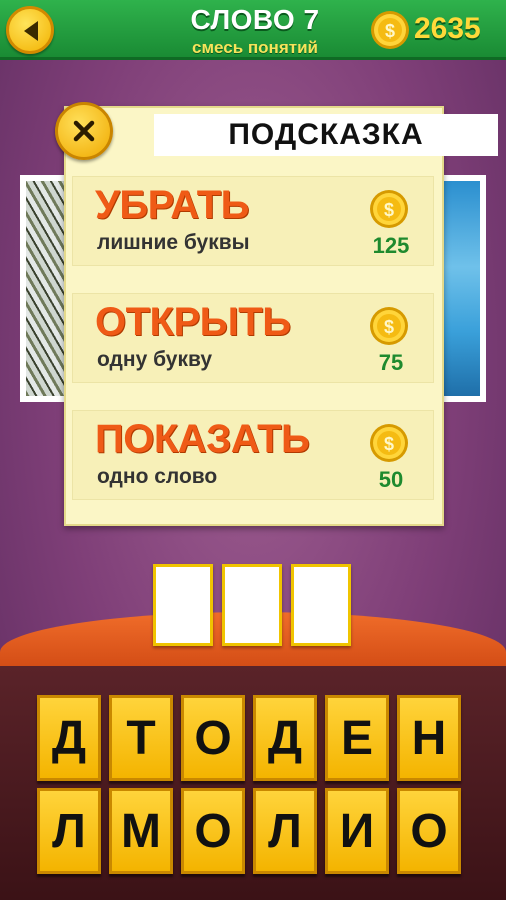  I want to click on hint-option-reveal-letter: ОТКРЫТЬ одну букву $ 75, so click(253, 338).